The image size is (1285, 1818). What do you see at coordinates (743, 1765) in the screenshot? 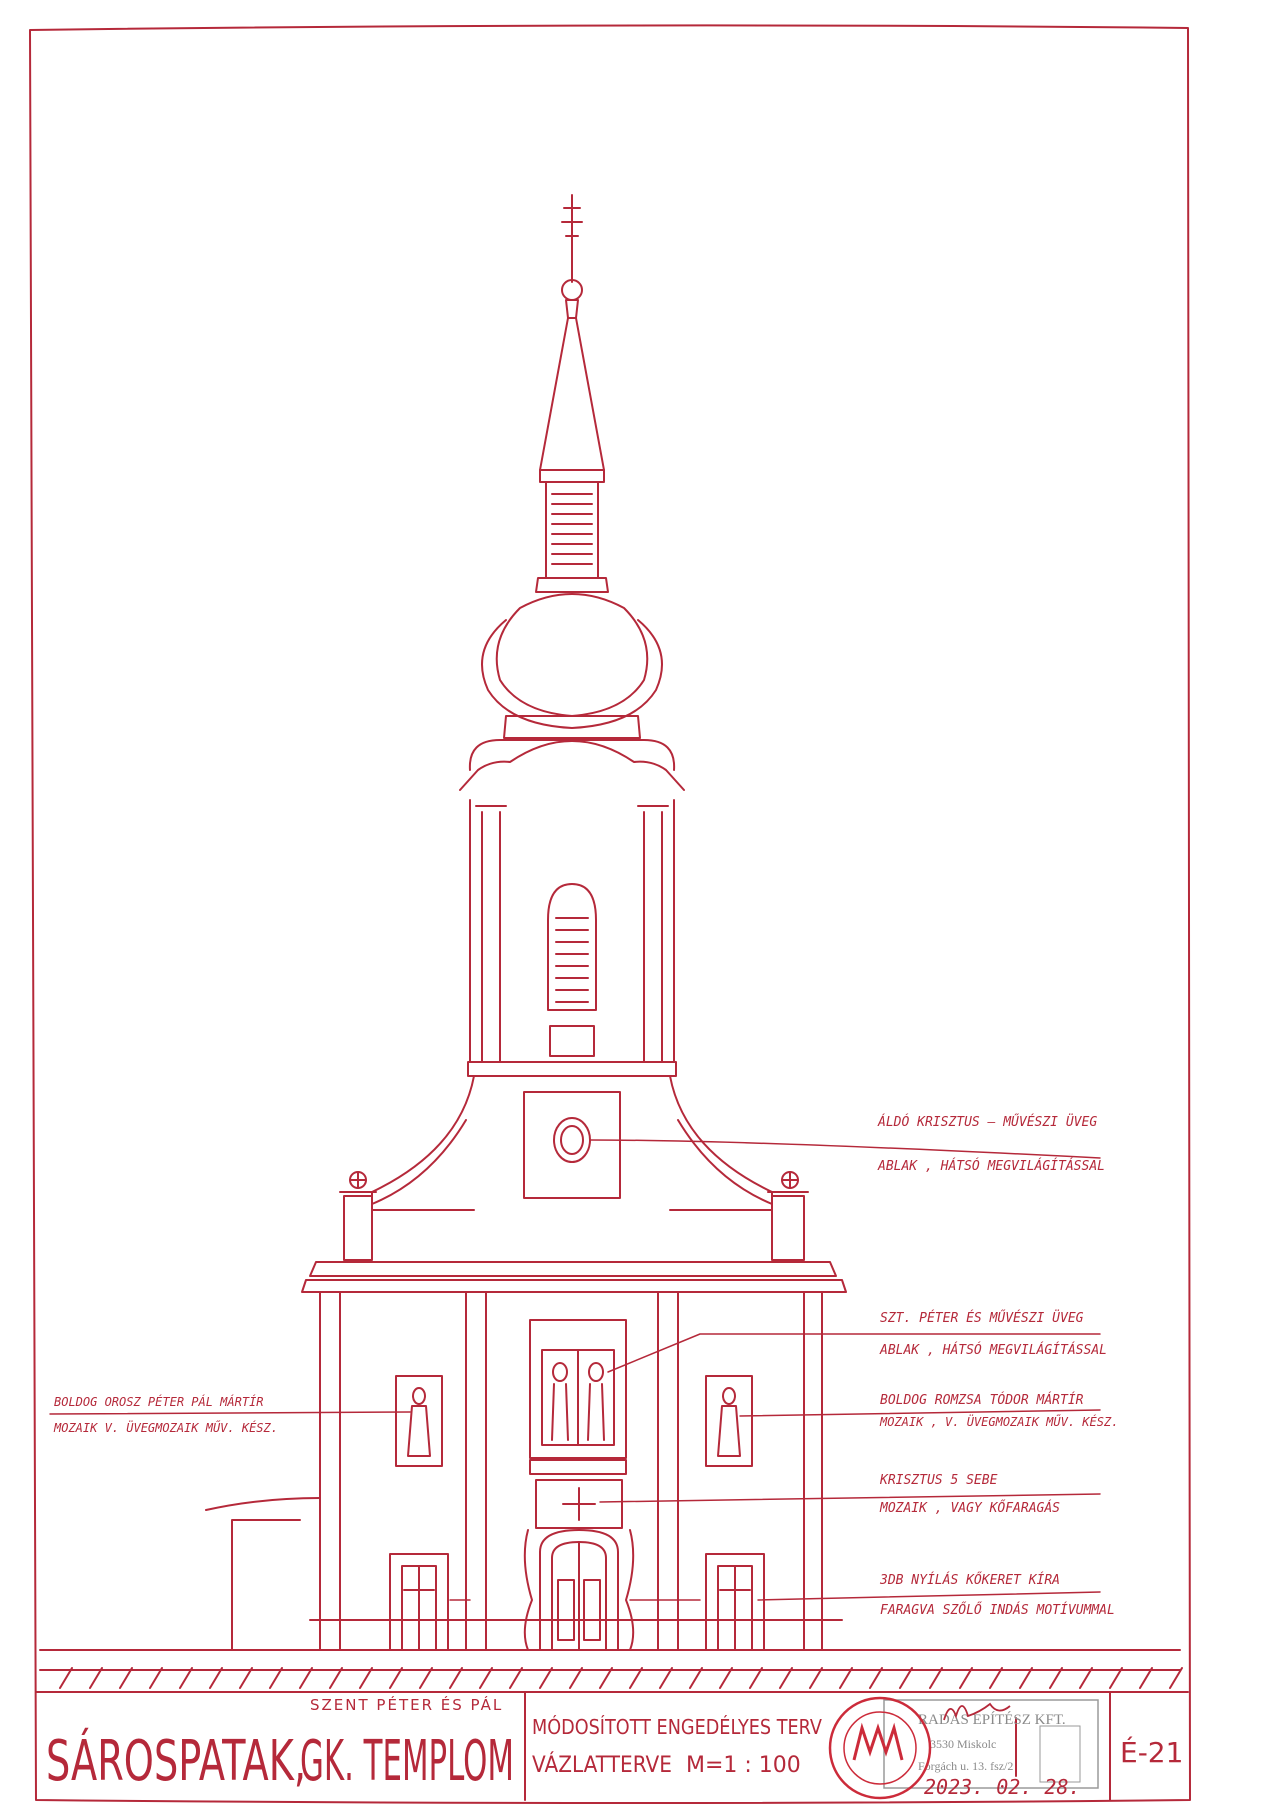
I see `scale: M=1 : 100` at bounding box center [743, 1765].